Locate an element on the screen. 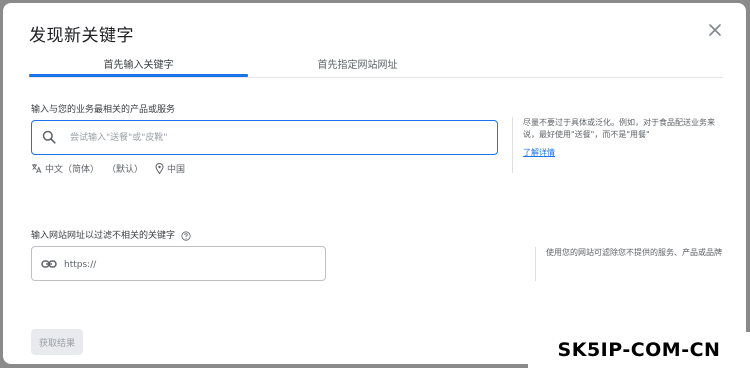  keyword-input-container is located at coordinates (264, 137).